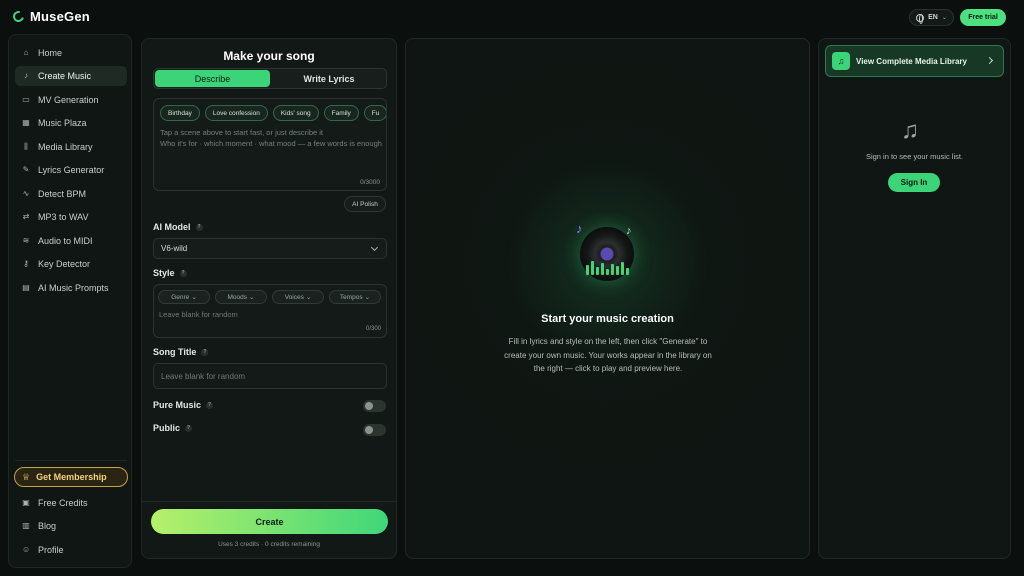 This screenshot has width=1024, height=576. What do you see at coordinates (329, 78) in the screenshot?
I see `tab-write-lyrics: Write Lyrics` at bounding box center [329, 78].